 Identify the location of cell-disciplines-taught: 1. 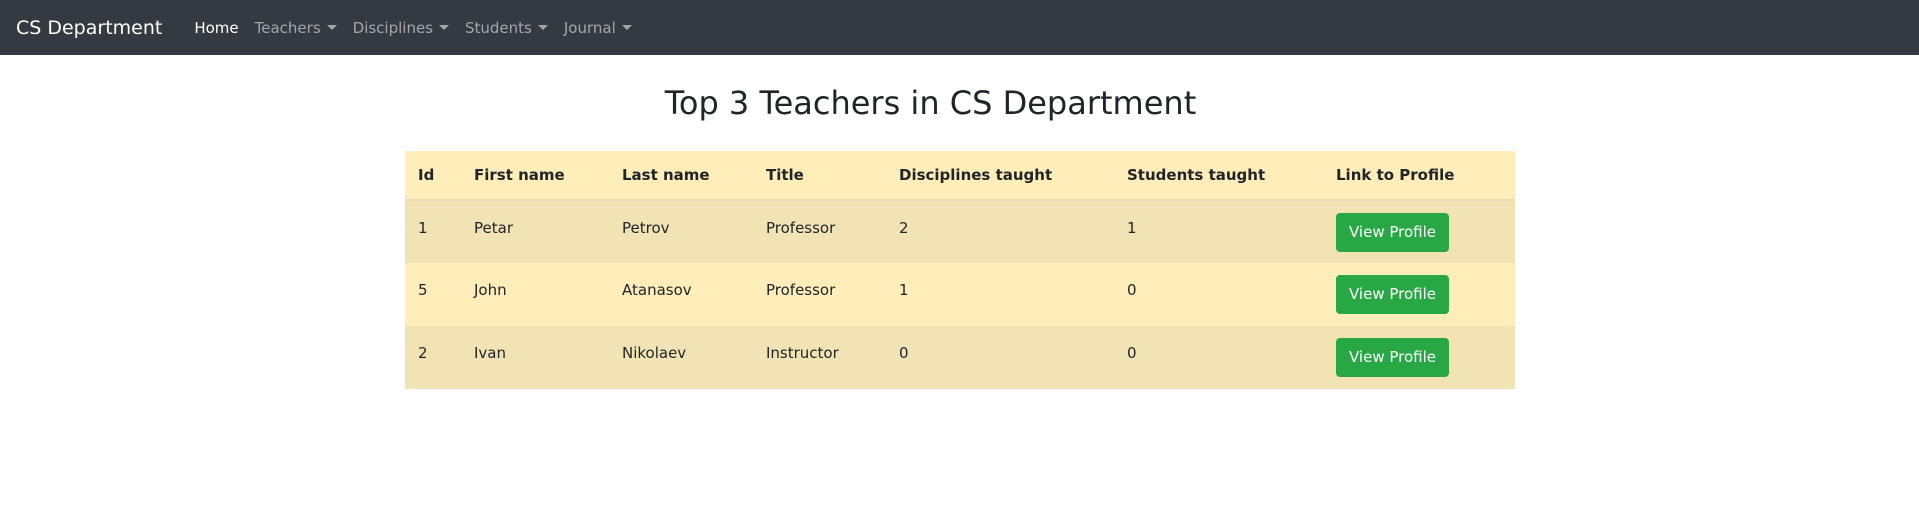
(1000, 294).